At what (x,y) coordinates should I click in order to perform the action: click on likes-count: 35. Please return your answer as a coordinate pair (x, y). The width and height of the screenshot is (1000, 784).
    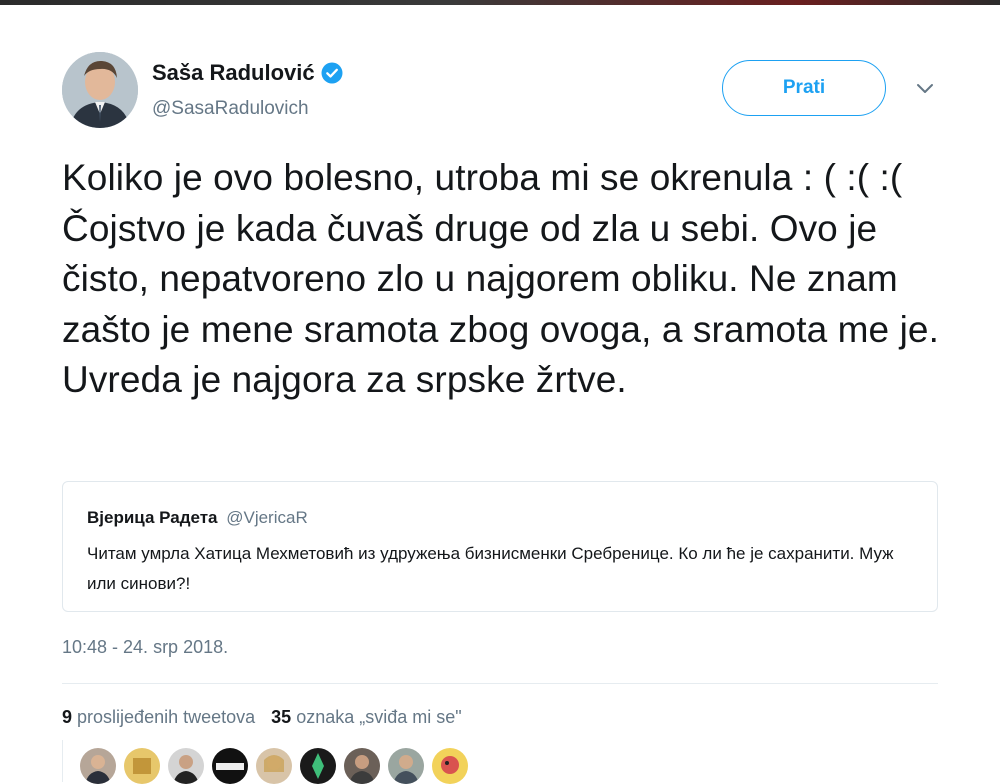
    Looking at the image, I should click on (281, 717).